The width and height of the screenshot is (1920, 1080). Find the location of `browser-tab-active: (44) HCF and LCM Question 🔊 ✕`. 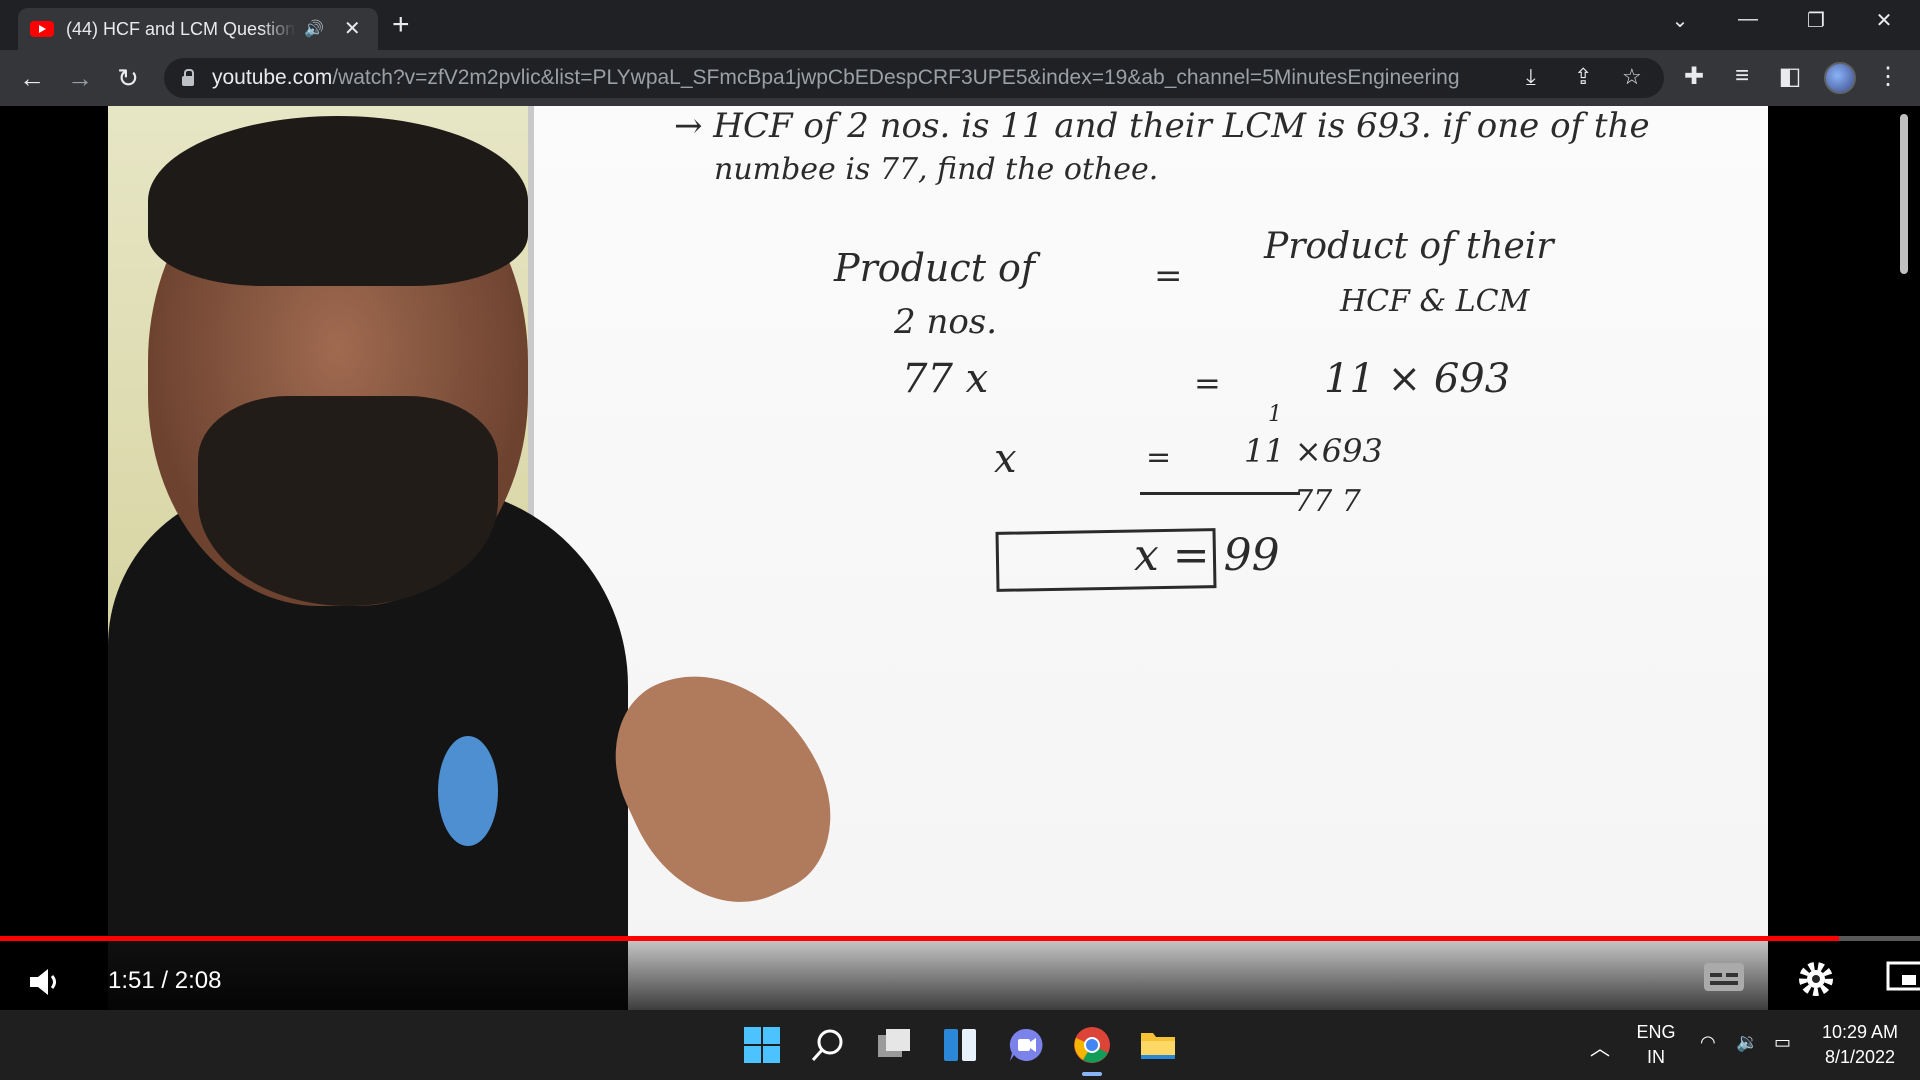

browser-tab-active: (44) HCF and LCM Question 🔊 ✕ is located at coordinates (198, 29).